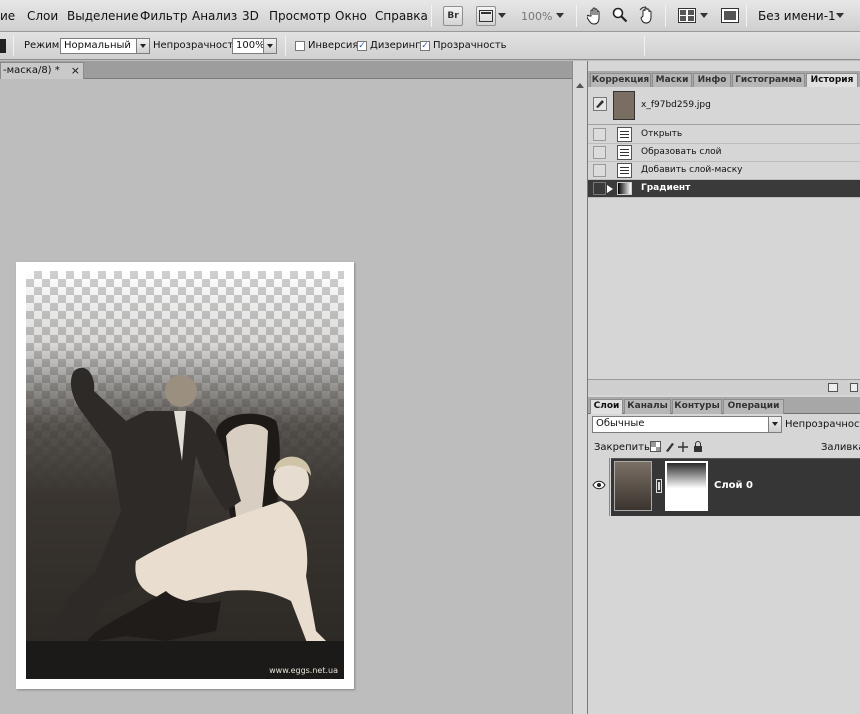  I want to click on screen-mode-icon, so click(730, 15).